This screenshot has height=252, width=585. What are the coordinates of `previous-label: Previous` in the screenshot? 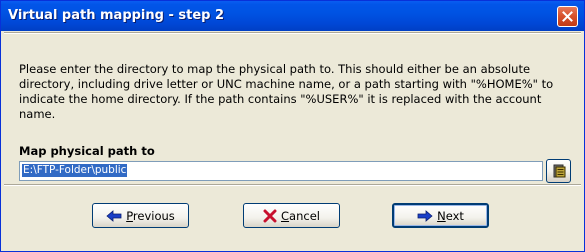 It's located at (150, 215).